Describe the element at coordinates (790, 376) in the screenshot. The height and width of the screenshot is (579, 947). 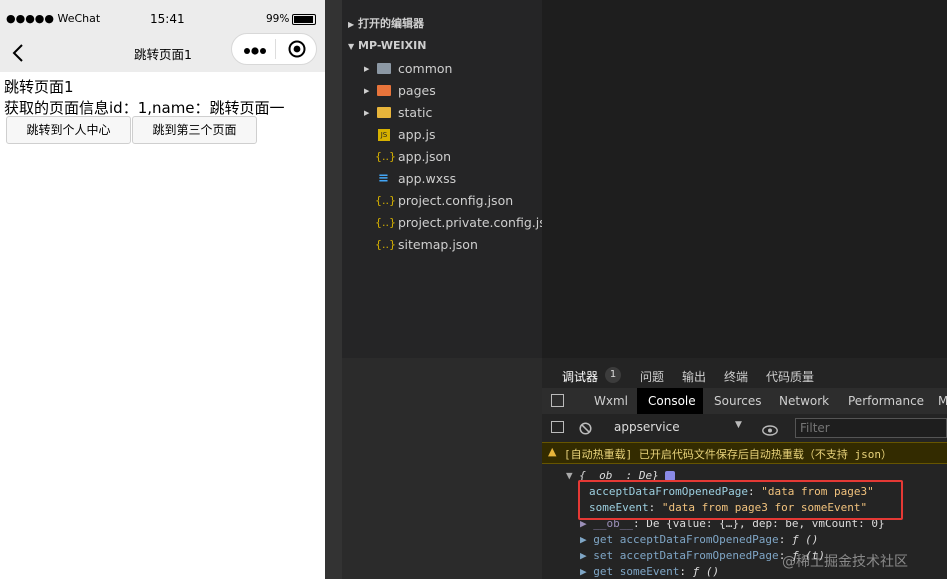
I see `tab-code-quality: 代码质量` at that location.